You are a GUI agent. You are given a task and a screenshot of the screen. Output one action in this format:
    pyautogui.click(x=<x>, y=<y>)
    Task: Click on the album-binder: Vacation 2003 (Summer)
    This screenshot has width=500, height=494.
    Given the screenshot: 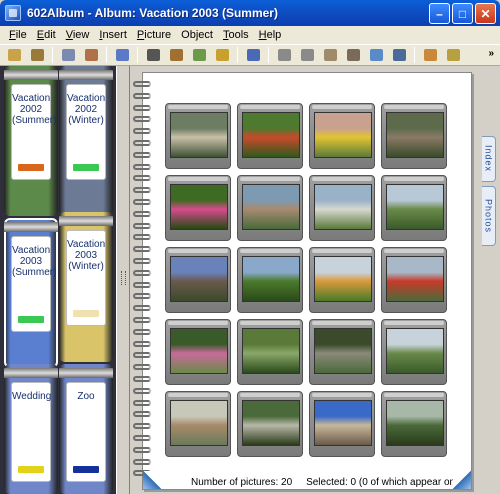 What is the action you would take?
    pyautogui.click(x=31, y=293)
    